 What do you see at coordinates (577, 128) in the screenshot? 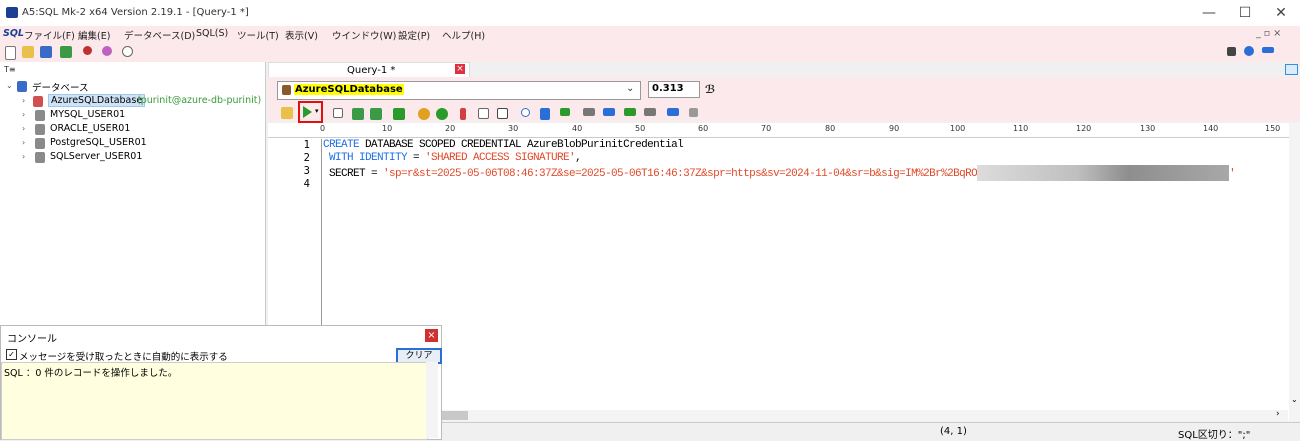
I see `ruler-label: 40` at bounding box center [577, 128].